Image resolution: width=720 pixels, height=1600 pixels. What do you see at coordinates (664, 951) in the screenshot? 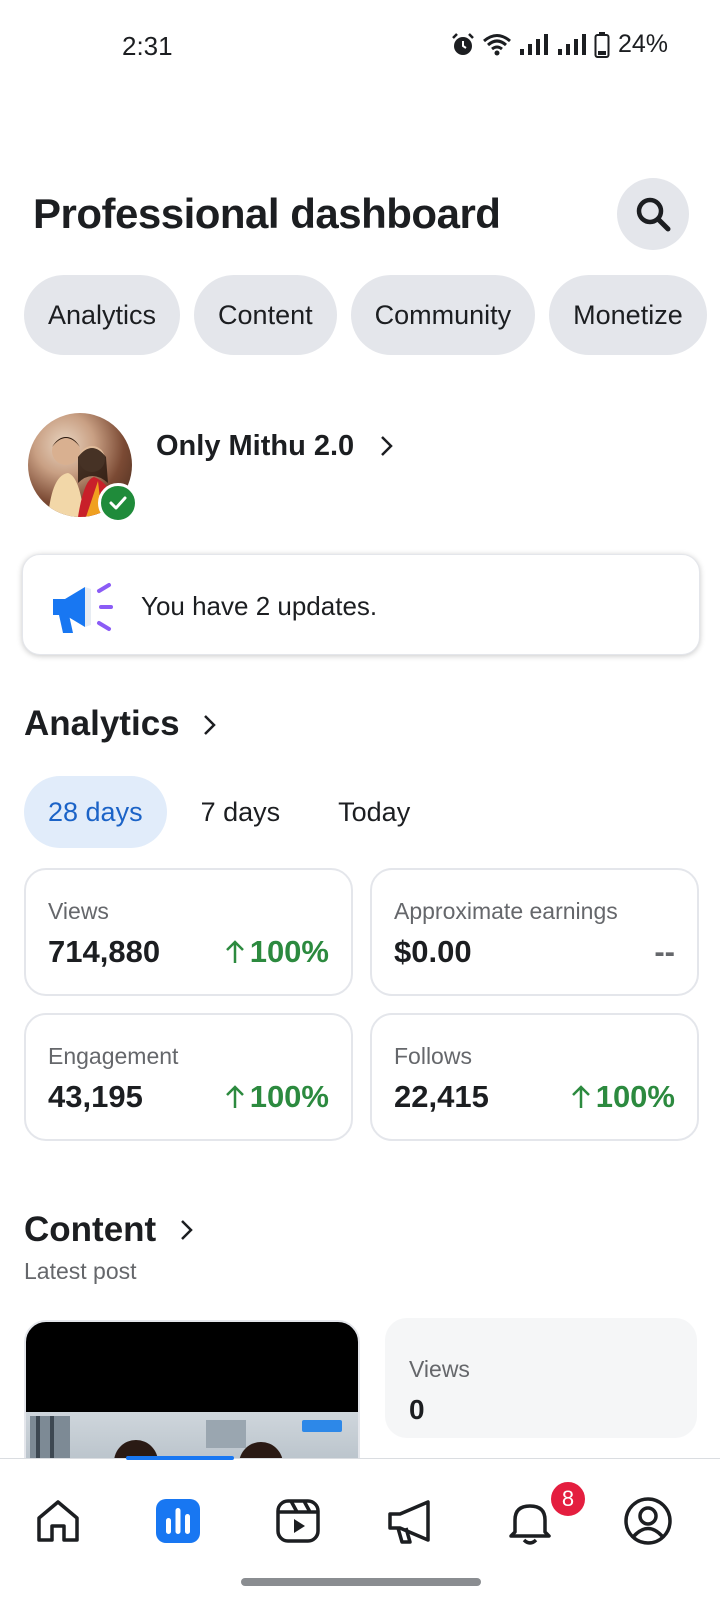
I see `metric-change: --` at bounding box center [664, 951].